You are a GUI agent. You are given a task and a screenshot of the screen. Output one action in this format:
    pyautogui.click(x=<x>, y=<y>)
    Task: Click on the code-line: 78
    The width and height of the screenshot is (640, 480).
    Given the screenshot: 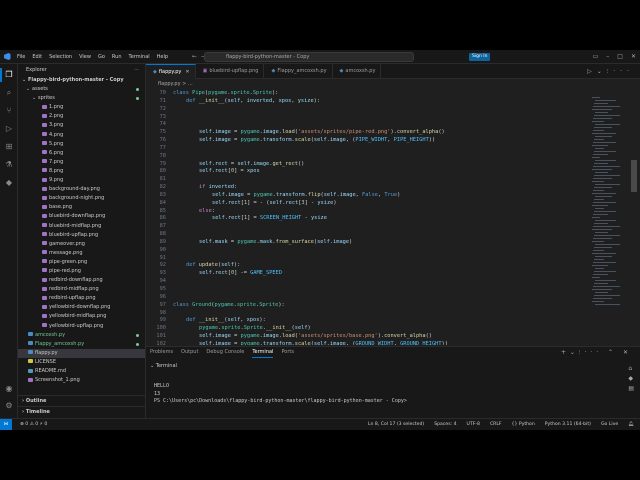 What is the action you would take?
    pyautogui.click(x=369, y=156)
    